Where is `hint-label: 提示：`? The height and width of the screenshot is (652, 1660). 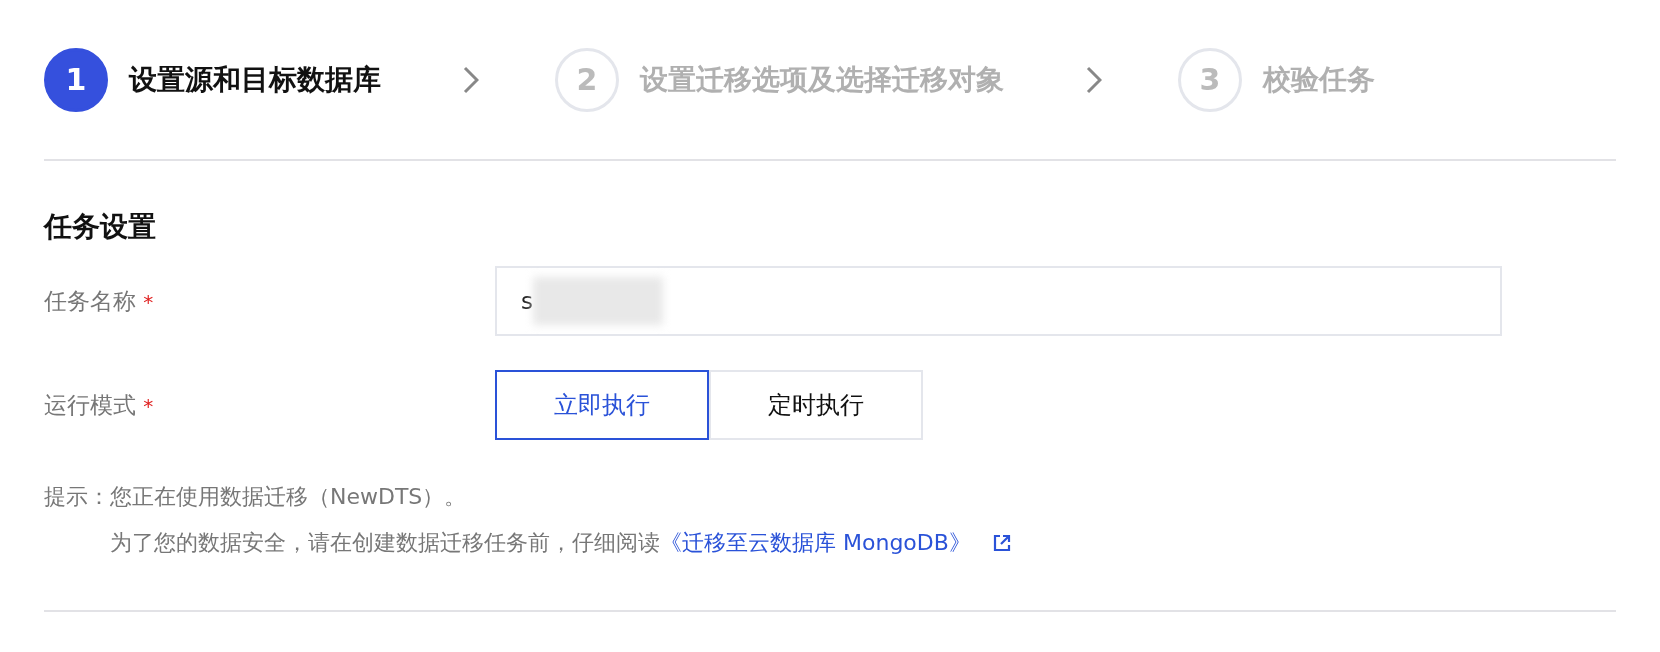
hint-label: 提示： is located at coordinates (77, 497).